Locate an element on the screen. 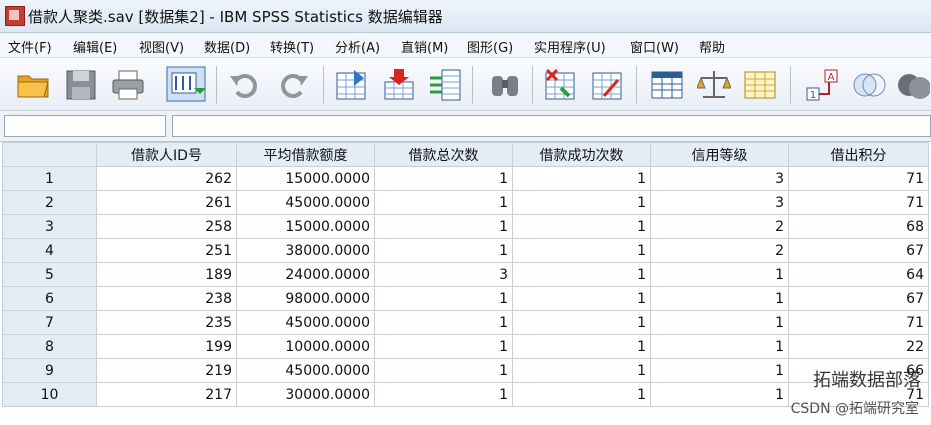  row-number: 10 is located at coordinates (49, 394).